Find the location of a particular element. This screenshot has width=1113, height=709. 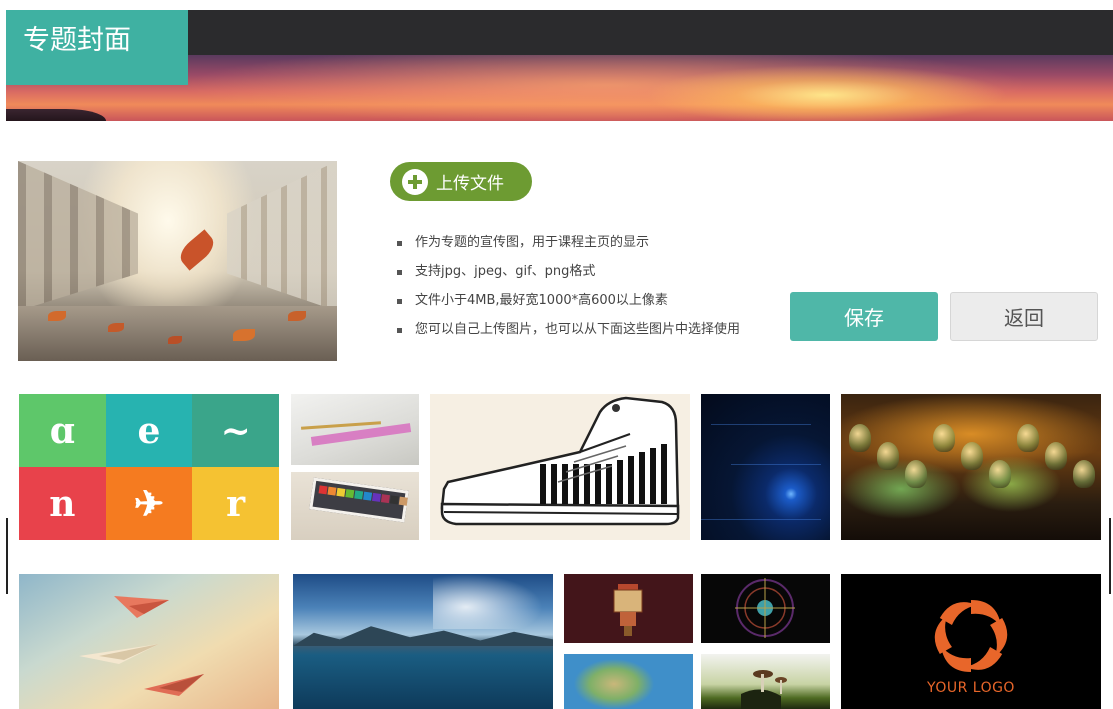

gallery-image-your-logo: YOUR LOGO is located at coordinates (971, 641).